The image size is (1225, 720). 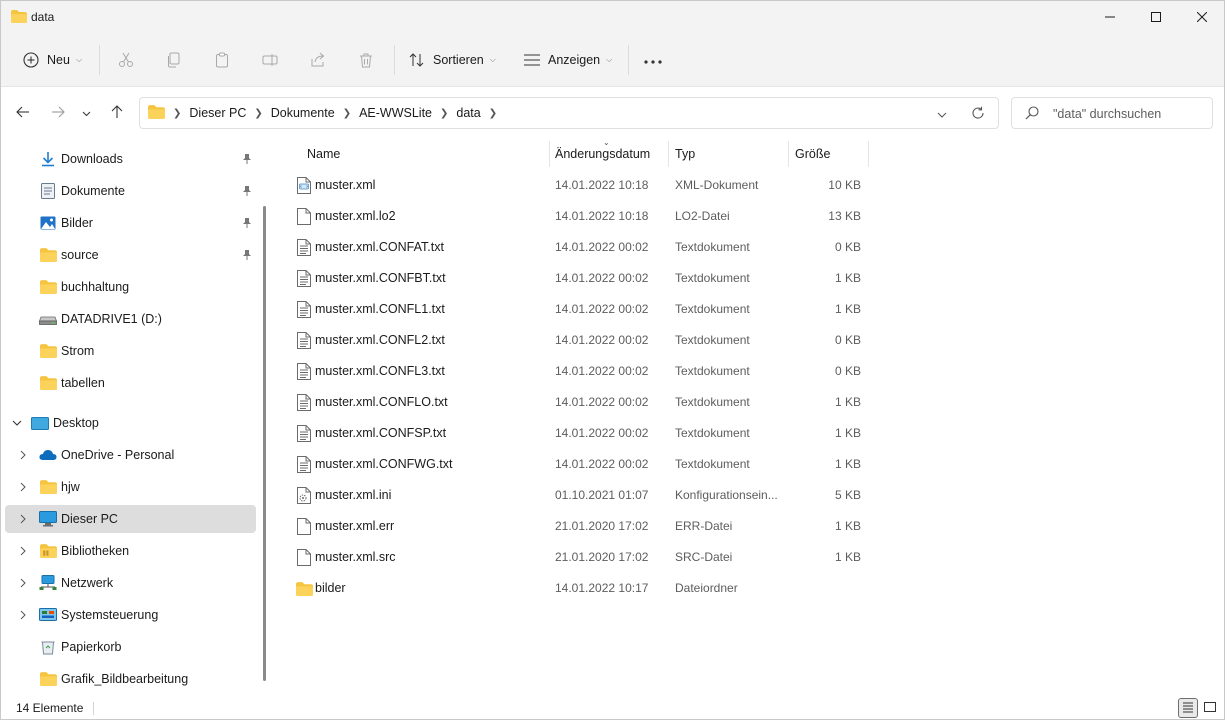 I want to click on column-header-type: Typ, so click(x=685, y=154).